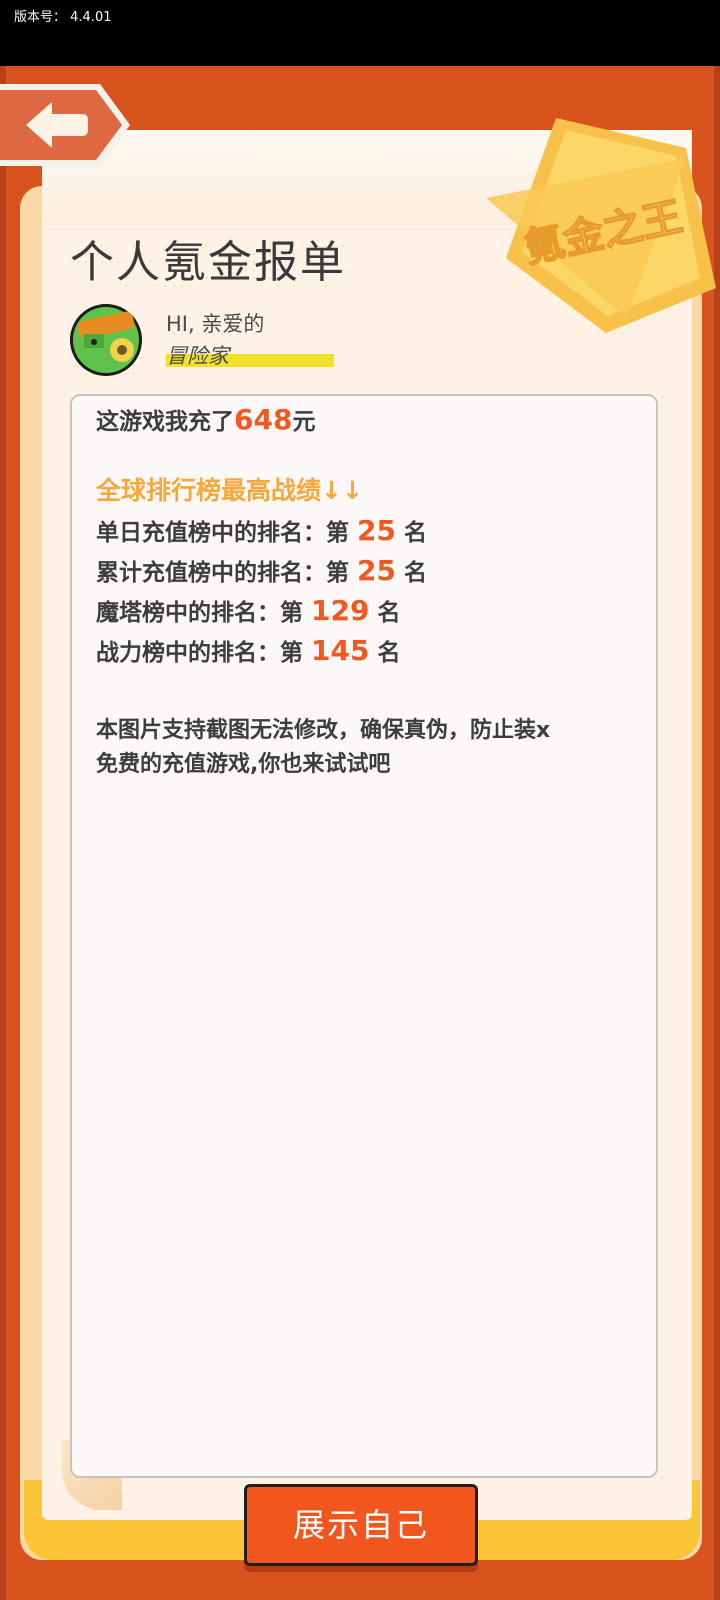 The width and height of the screenshot is (720, 1600). Describe the element at coordinates (340, 650) in the screenshot. I see `rank-value: 145` at that location.